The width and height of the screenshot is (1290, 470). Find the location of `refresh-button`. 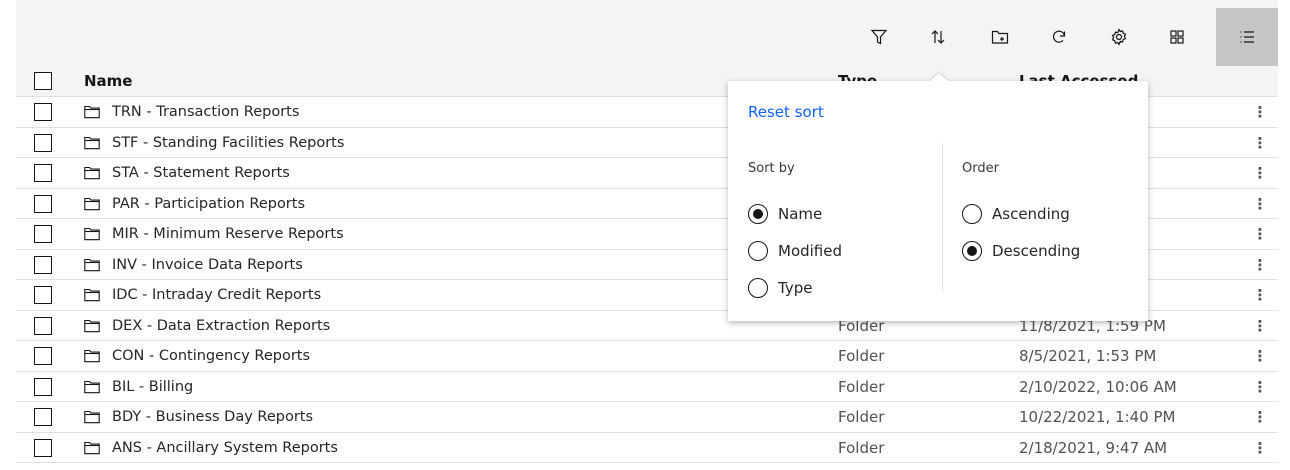

refresh-button is located at coordinates (1059, 37).